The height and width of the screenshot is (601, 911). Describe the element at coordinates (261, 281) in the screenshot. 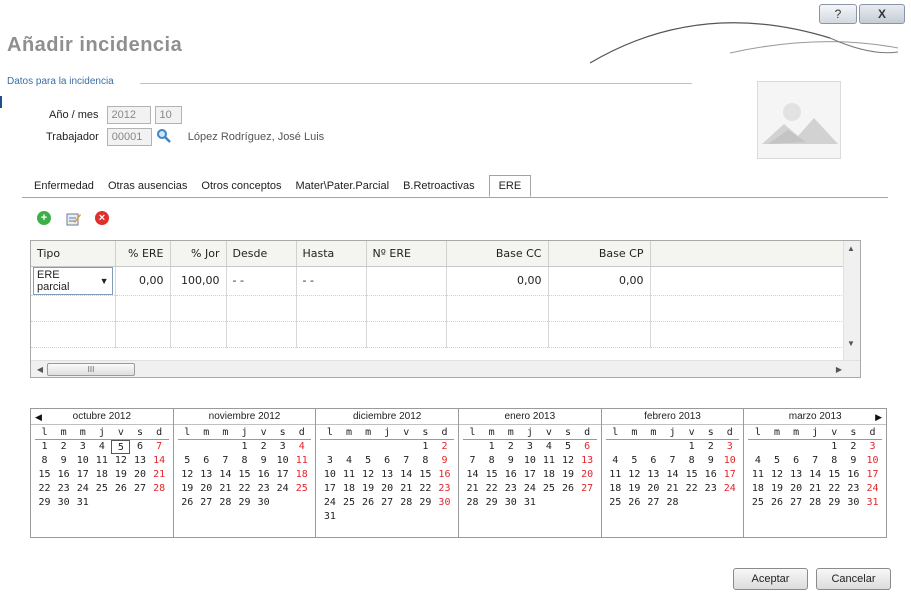

I see `desde-cell: - -` at that location.